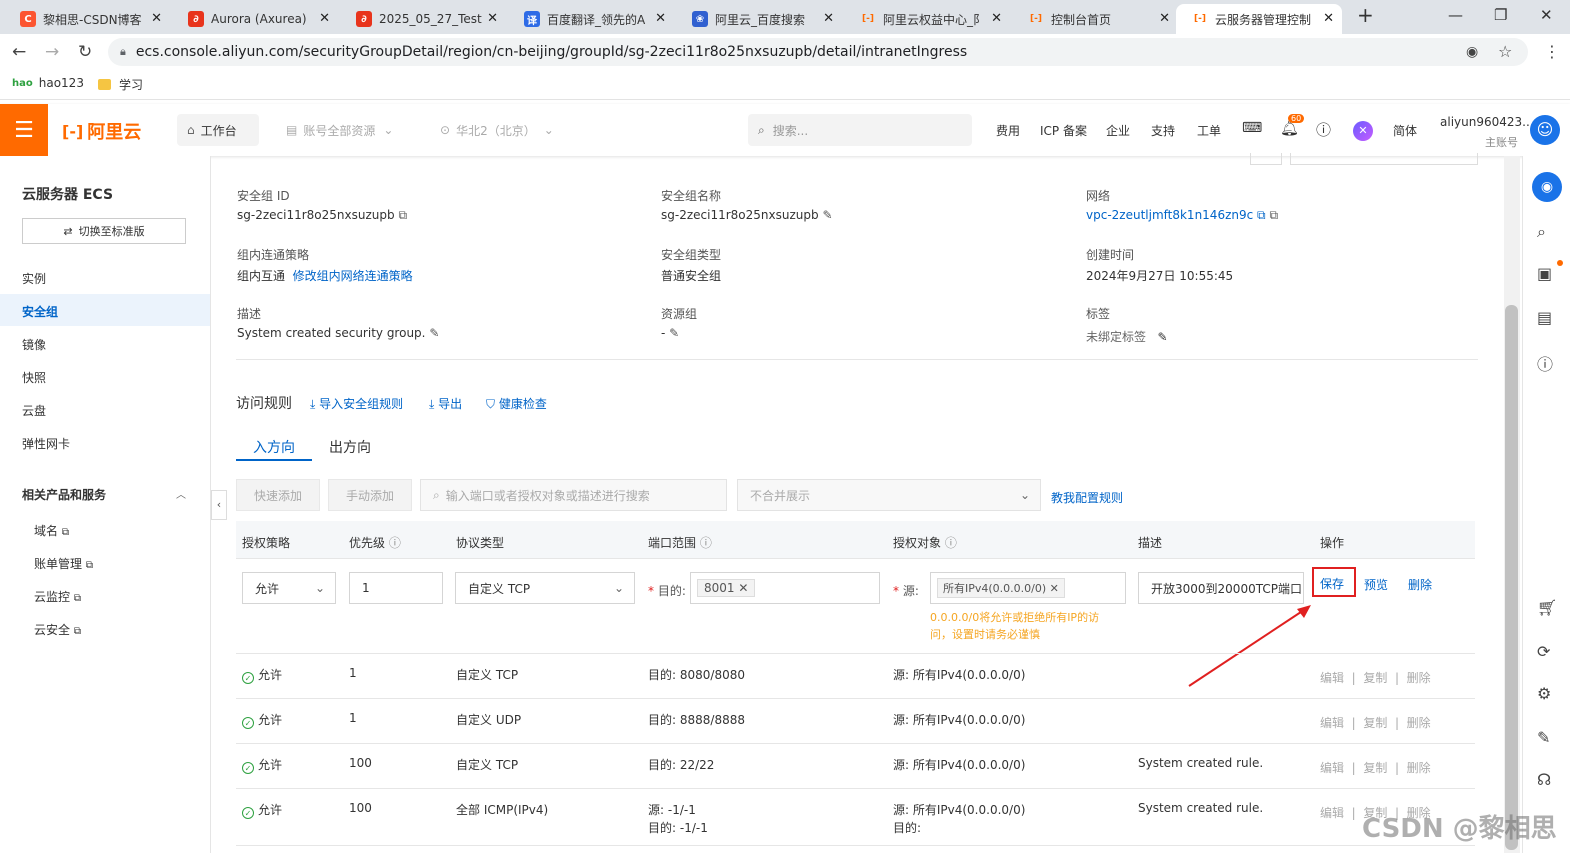  I want to click on document-icon: ▤, so click(1544, 317).